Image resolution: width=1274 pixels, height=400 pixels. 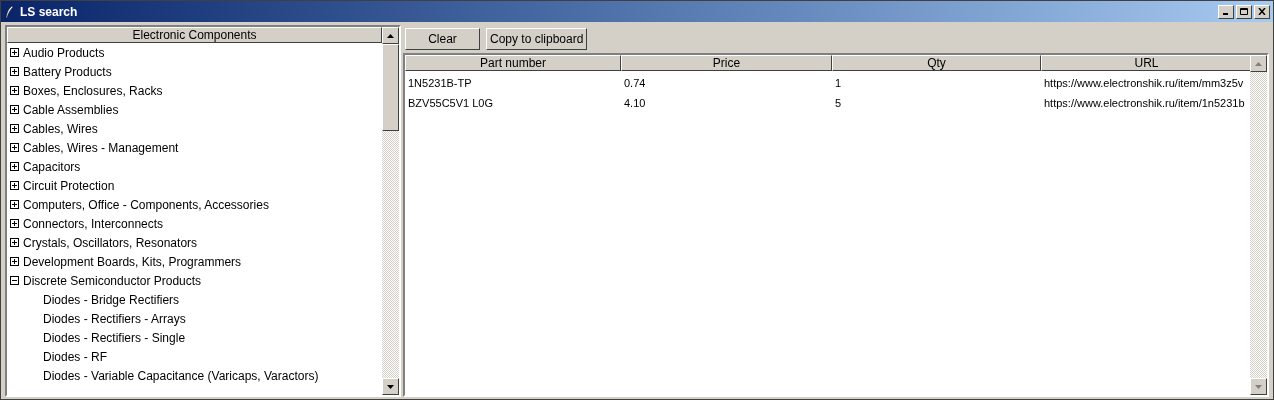 What do you see at coordinates (390, 211) in the screenshot?
I see `scrollbar` at bounding box center [390, 211].